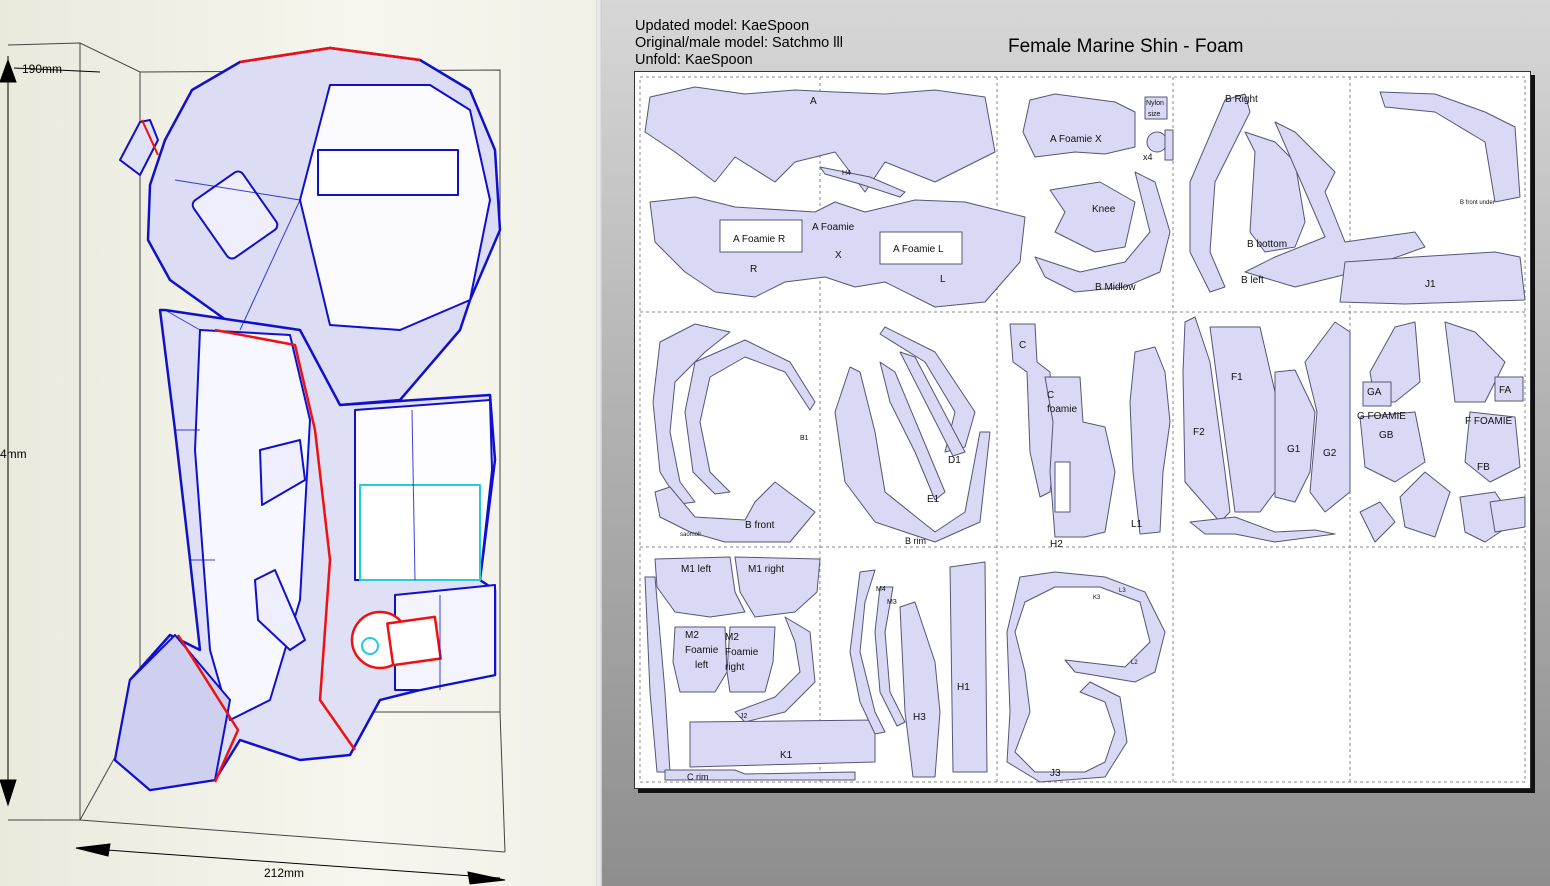 The width and height of the screenshot is (1550, 886). Describe the element at coordinates (912, 431) in the screenshot. I see `part-e1` at that location.